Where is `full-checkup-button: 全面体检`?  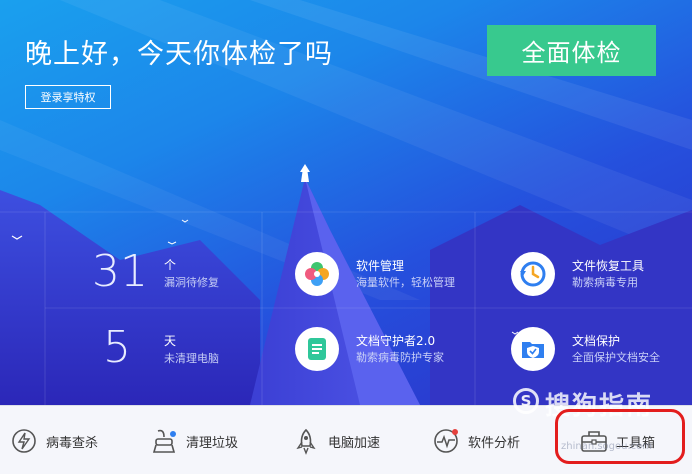 full-checkup-button: 全面体检 is located at coordinates (571, 50).